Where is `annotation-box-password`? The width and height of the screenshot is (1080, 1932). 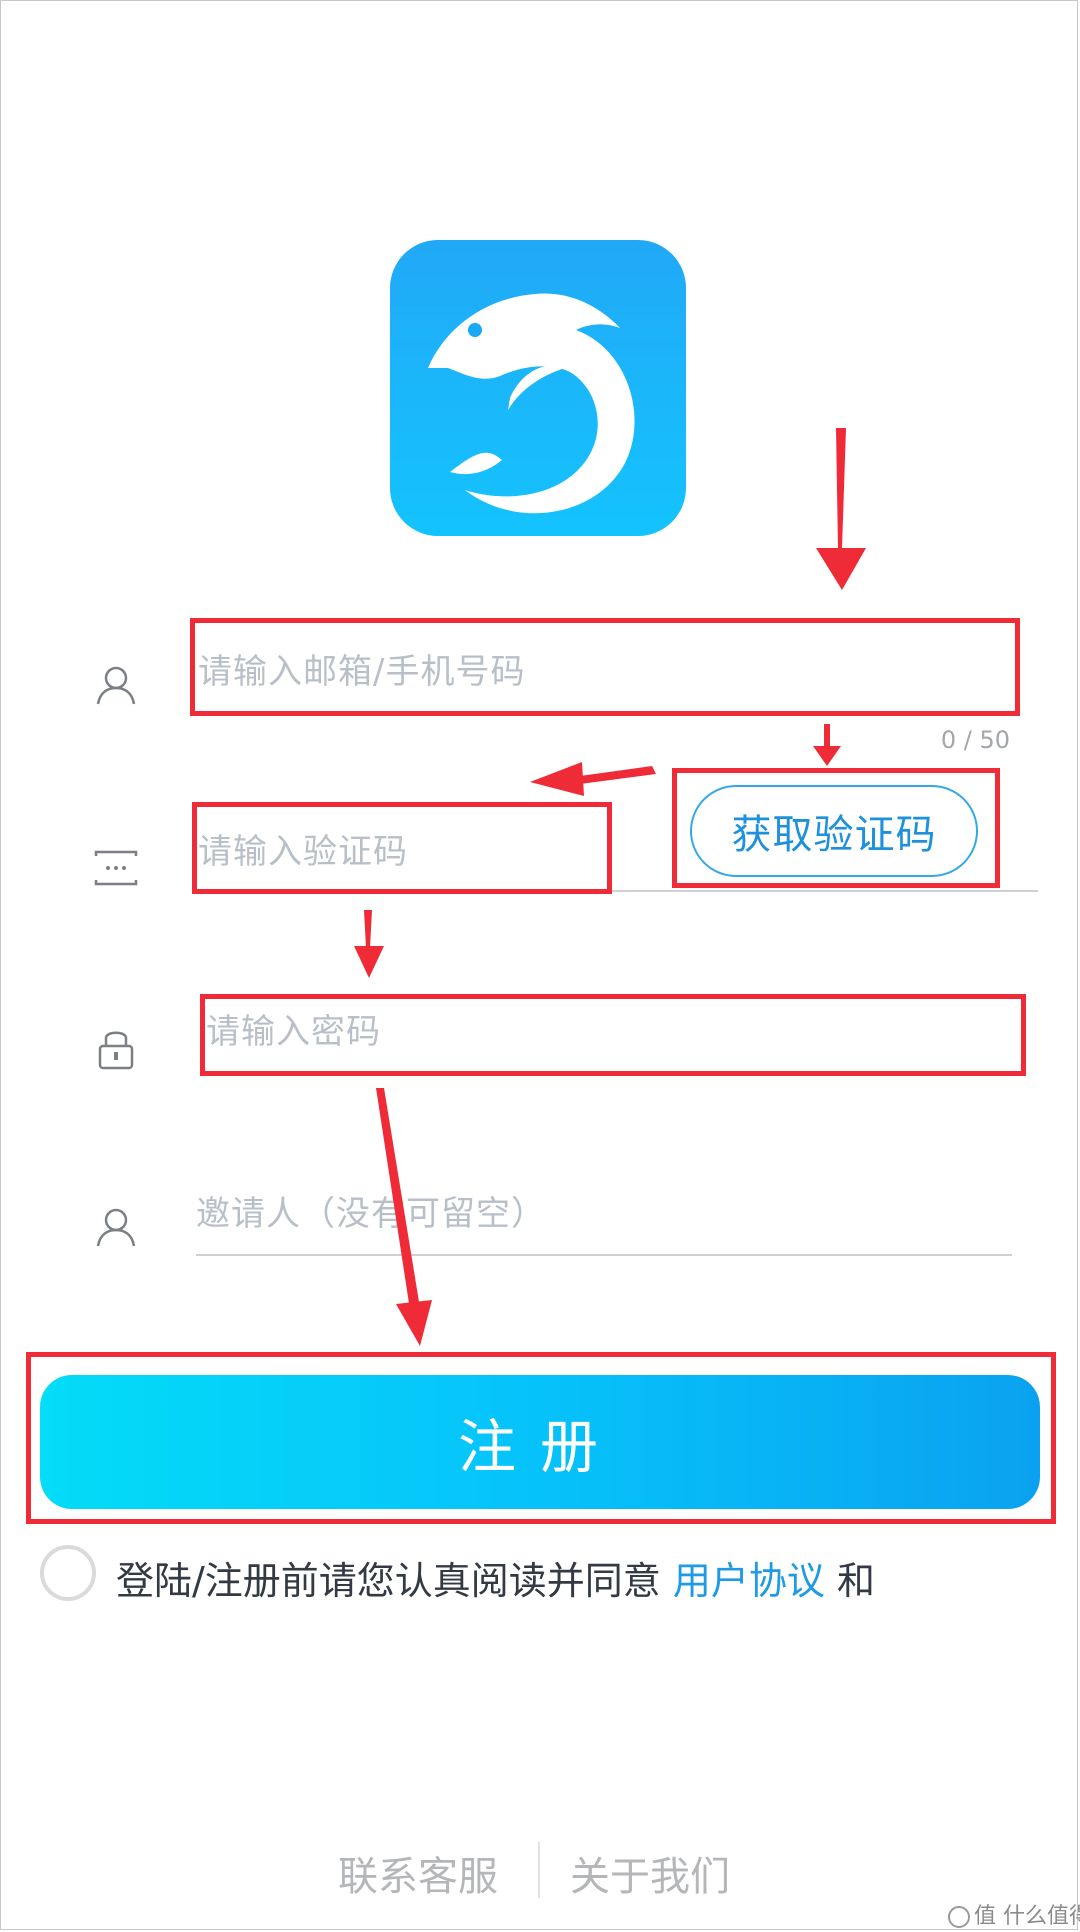
annotation-box-password is located at coordinates (613, 1035).